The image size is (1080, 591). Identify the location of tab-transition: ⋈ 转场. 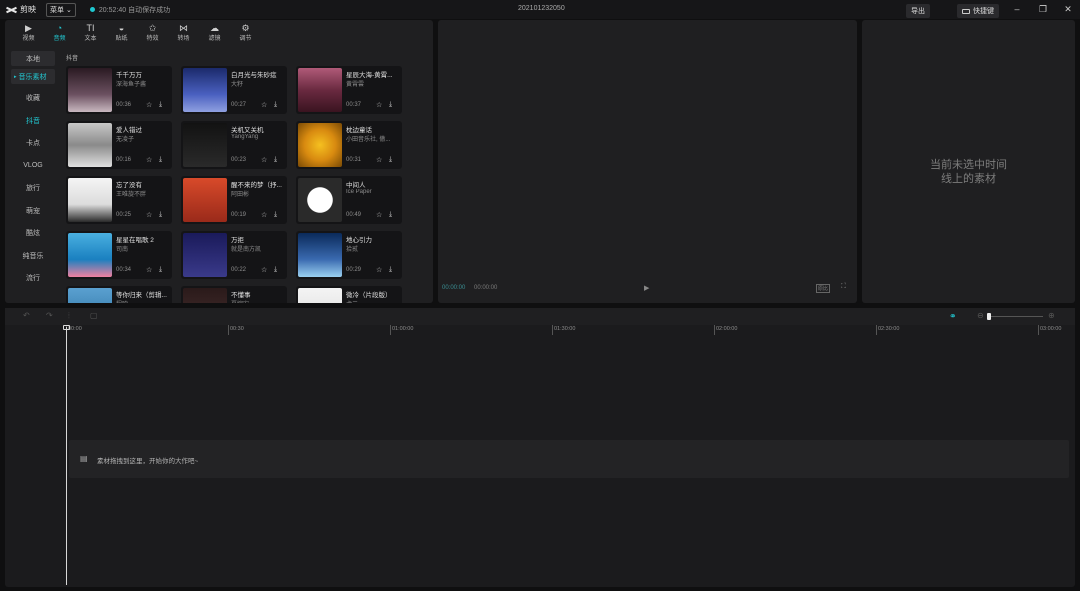
(183, 32).